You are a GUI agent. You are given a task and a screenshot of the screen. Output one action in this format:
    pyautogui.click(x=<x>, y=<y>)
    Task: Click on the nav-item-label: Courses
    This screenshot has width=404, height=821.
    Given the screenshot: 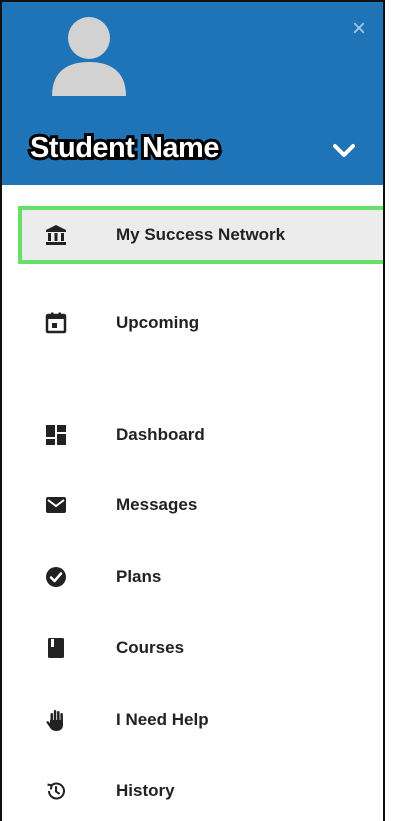 What is the action you would take?
    pyautogui.click(x=150, y=647)
    